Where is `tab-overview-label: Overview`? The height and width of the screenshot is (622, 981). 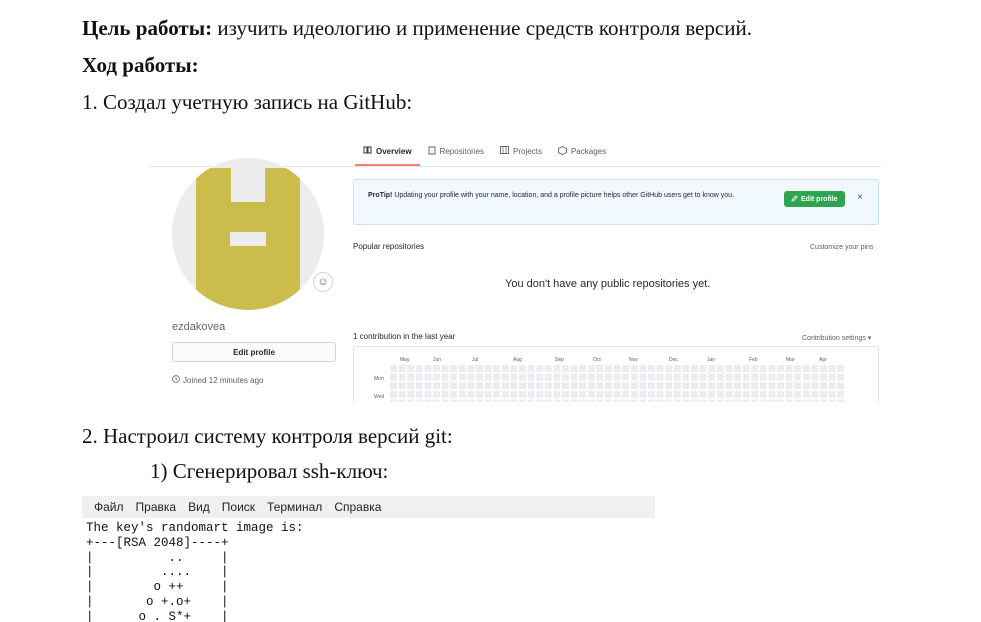 tab-overview-label: Overview is located at coordinates (394, 151).